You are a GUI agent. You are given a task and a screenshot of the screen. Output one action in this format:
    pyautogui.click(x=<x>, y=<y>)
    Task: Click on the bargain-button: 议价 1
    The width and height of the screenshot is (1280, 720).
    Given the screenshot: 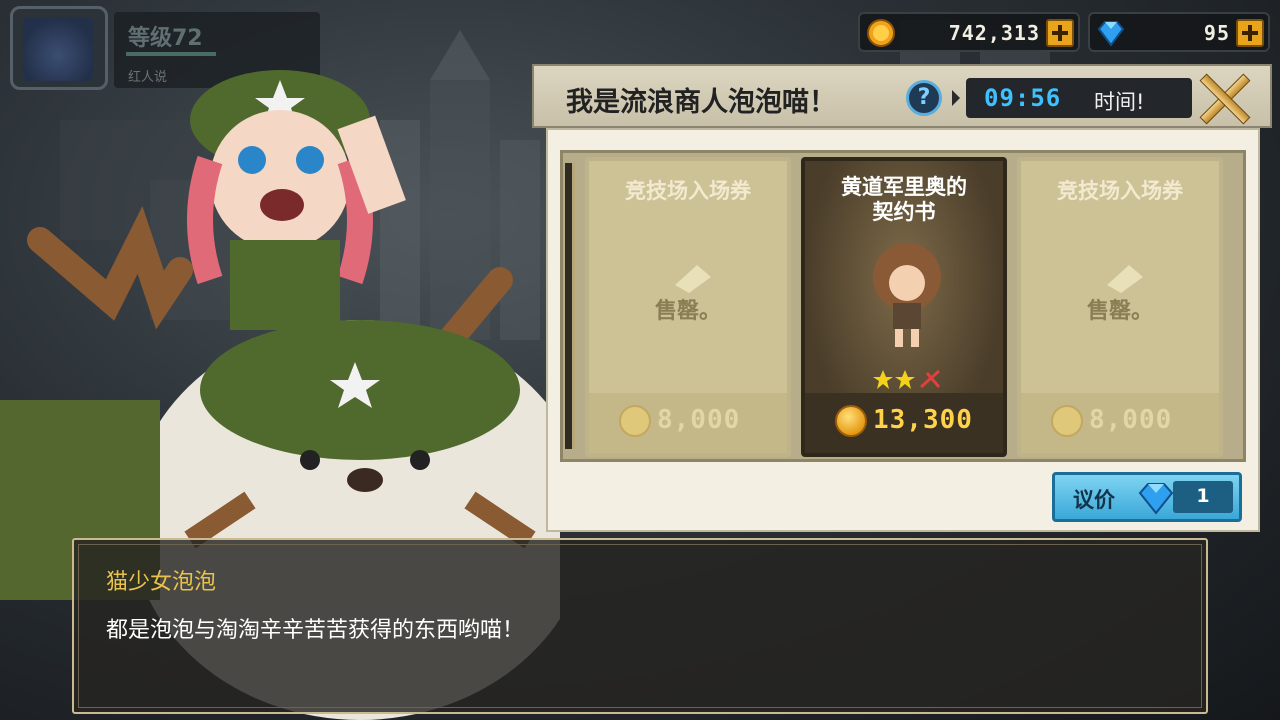 What is the action you would take?
    pyautogui.click(x=1147, y=497)
    